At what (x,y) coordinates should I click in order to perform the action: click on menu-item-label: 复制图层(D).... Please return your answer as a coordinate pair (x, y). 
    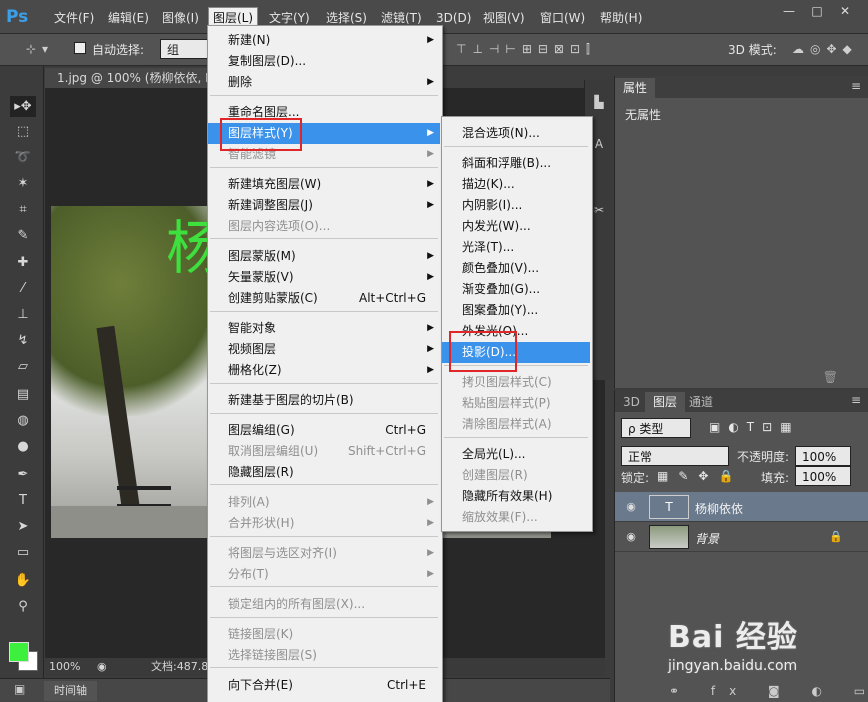
    Looking at the image, I should click on (267, 61).